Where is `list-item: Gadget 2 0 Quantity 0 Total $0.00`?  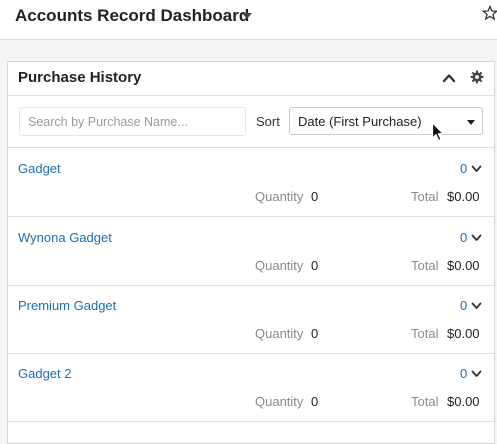 list-item: Gadget 2 0 Quantity 0 Total $0.00 is located at coordinates (251, 388).